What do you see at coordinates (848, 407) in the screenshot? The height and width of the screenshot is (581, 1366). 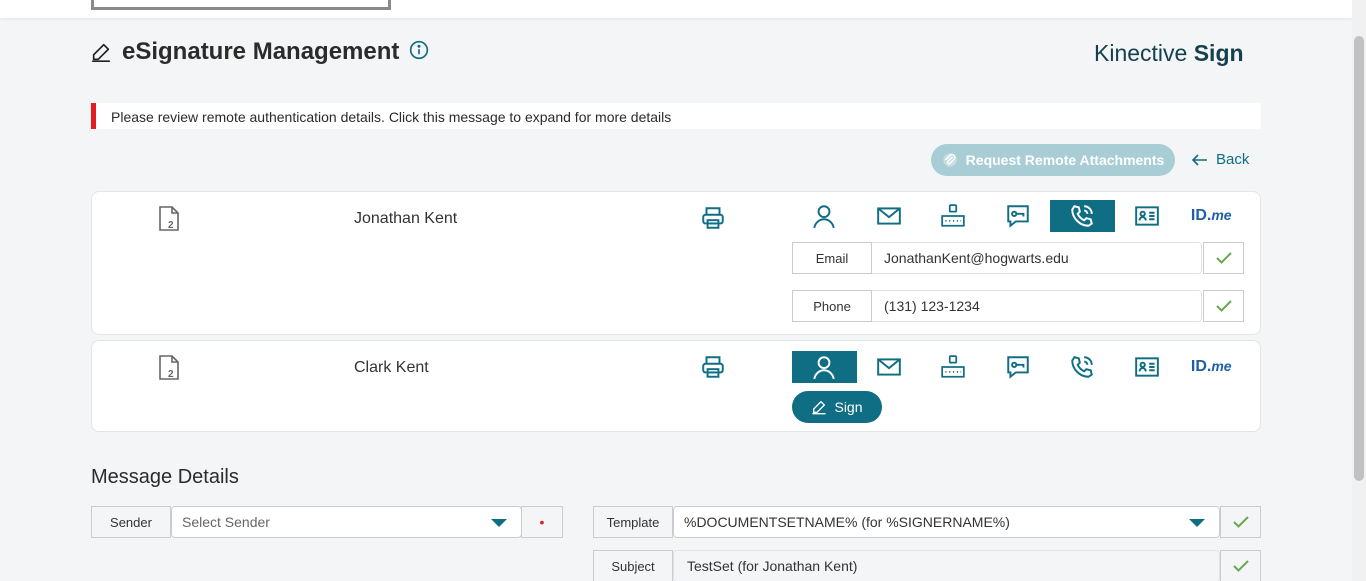 I see `sign-label: Sign` at bounding box center [848, 407].